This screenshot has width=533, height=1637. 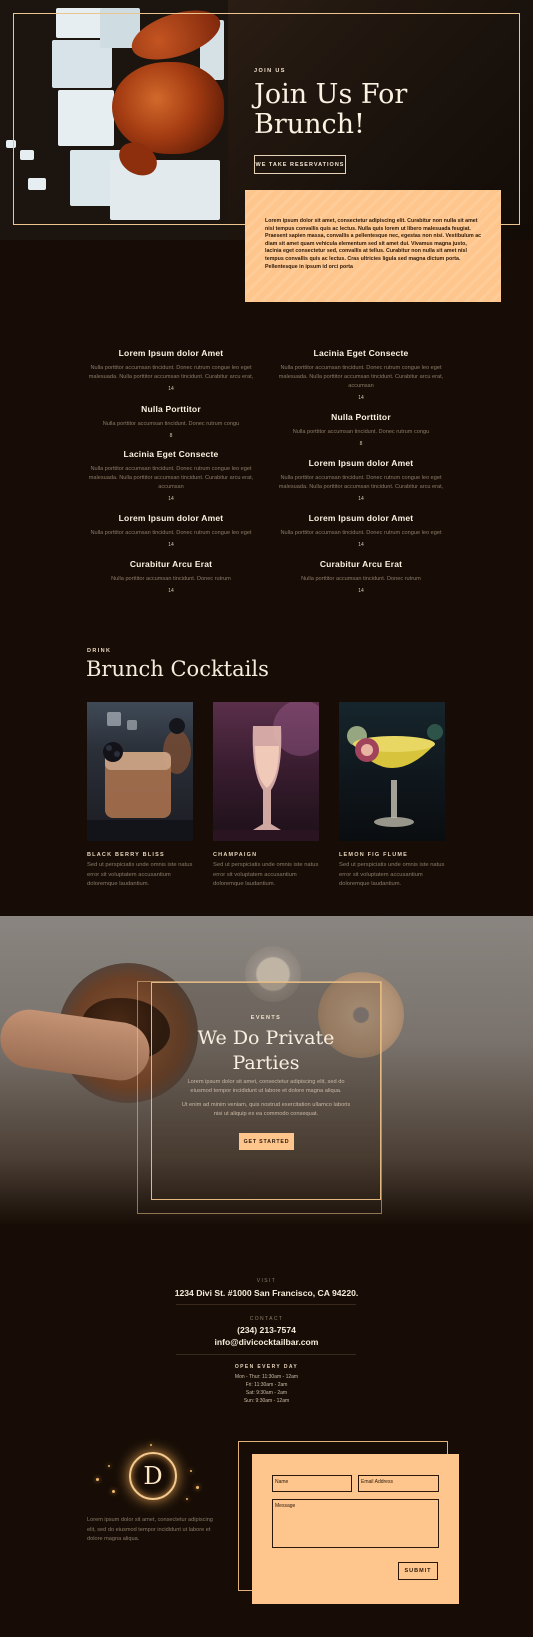 What do you see at coordinates (266, 1141) in the screenshot?
I see `get-started-button: GET STARTED` at bounding box center [266, 1141].